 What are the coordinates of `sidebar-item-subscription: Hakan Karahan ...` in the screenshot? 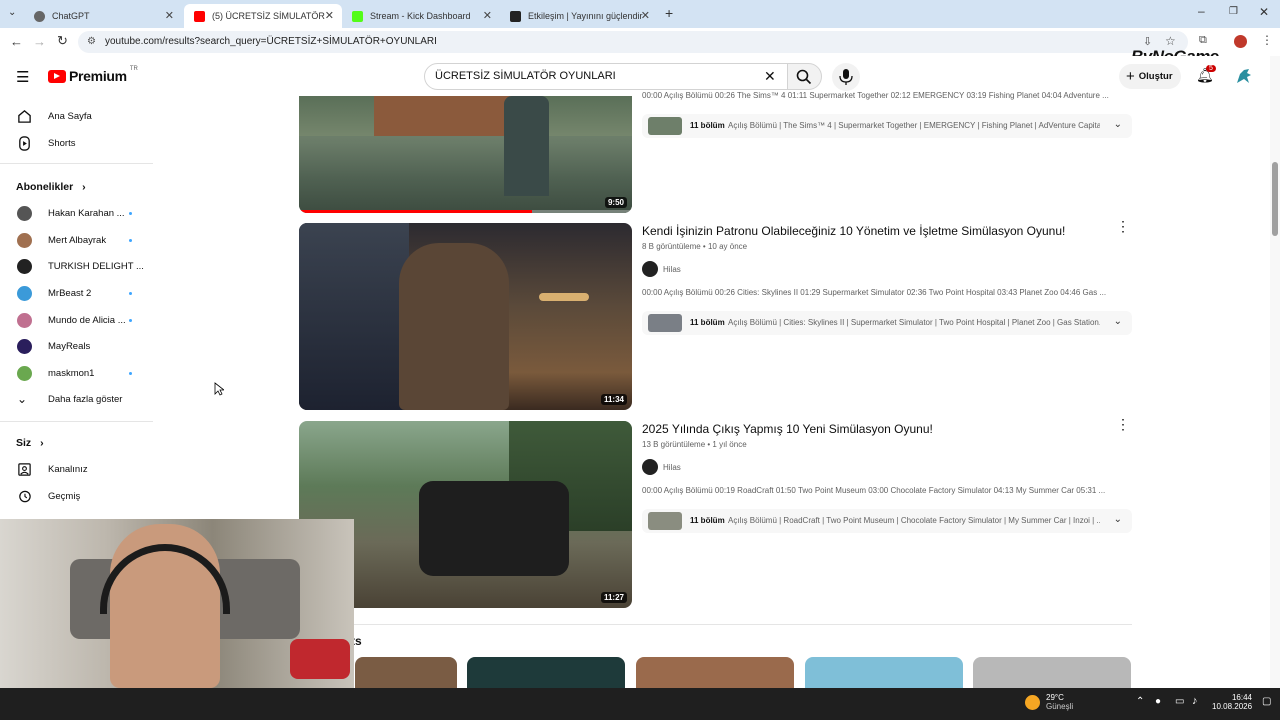 It's located at (75, 213).